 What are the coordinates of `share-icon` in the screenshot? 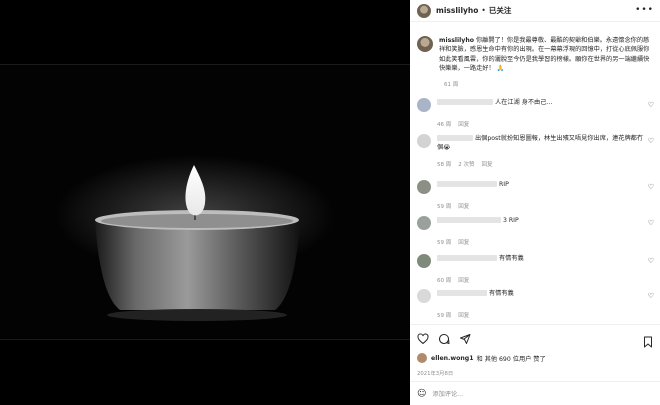 It's located at (465, 339).